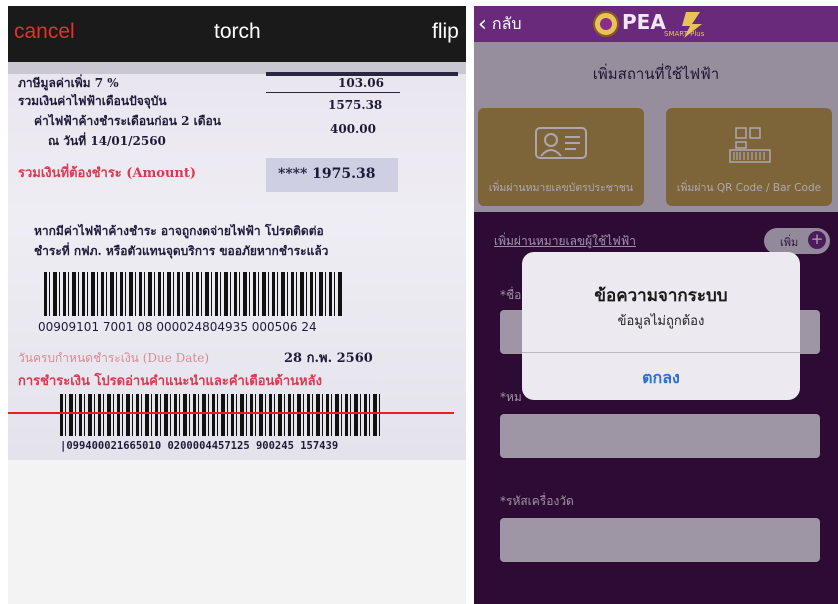 The height and width of the screenshot is (604, 838). What do you see at coordinates (482, 24) in the screenshot?
I see `chevron-left-icon: ‹` at bounding box center [482, 24].